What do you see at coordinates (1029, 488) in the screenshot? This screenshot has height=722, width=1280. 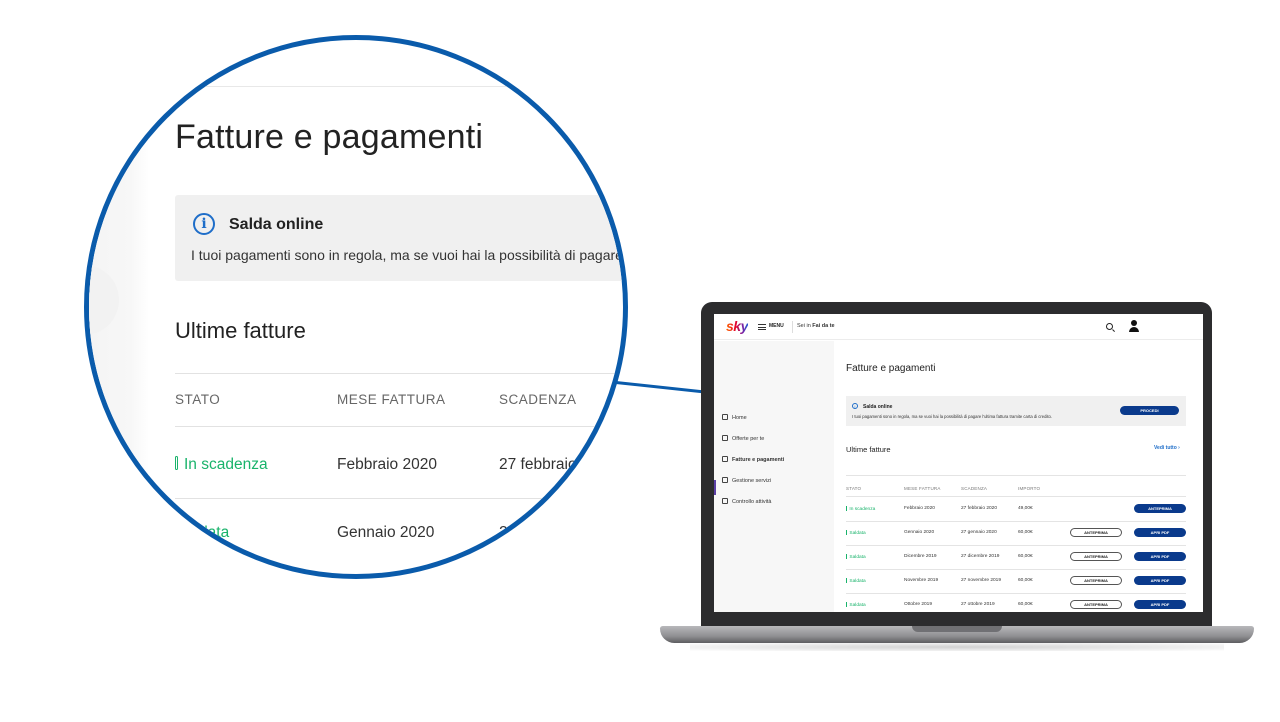 I see `column-header-importo: IMPORTO` at bounding box center [1029, 488].